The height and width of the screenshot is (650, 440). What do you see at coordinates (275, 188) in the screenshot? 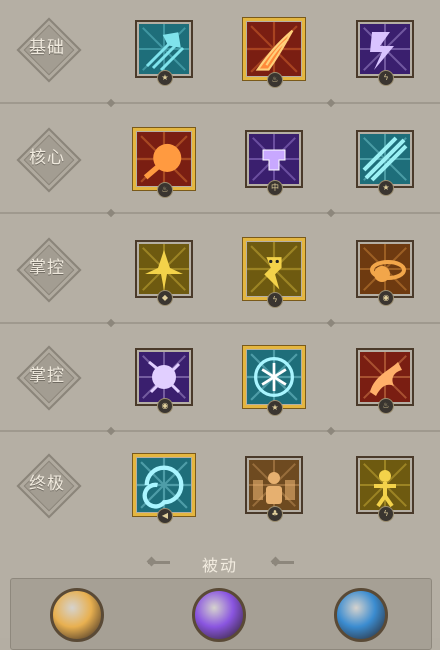
I see `skill-rank-badge: 中` at bounding box center [275, 188].